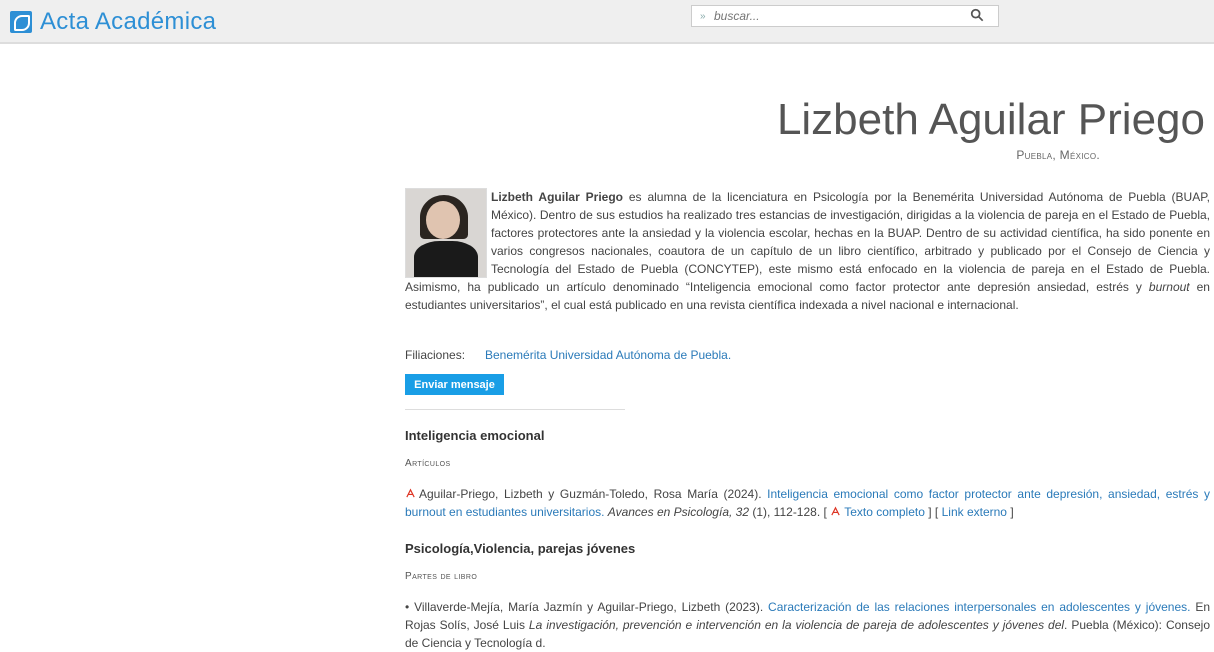 Image resolution: width=1214 pixels, height=652 pixels. What do you see at coordinates (705, 16) in the screenshot?
I see `chevron-down-icon: »` at bounding box center [705, 16].